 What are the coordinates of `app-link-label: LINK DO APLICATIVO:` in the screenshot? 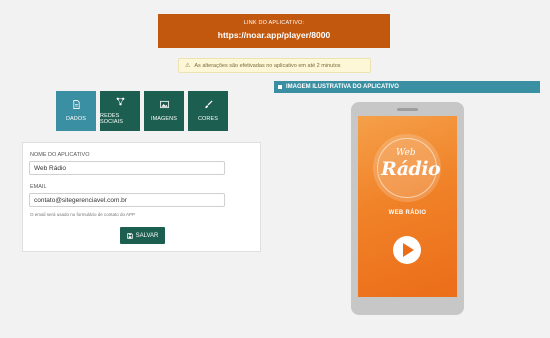 It's located at (274, 23).